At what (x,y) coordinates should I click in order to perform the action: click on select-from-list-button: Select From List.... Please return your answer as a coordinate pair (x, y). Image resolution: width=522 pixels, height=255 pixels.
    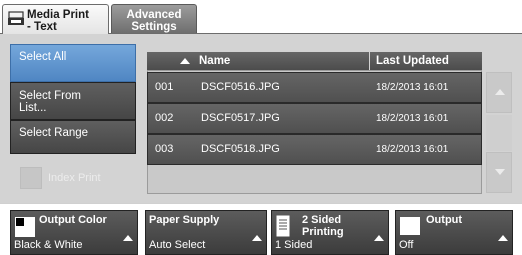
    Looking at the image, I should click on (73, 101).